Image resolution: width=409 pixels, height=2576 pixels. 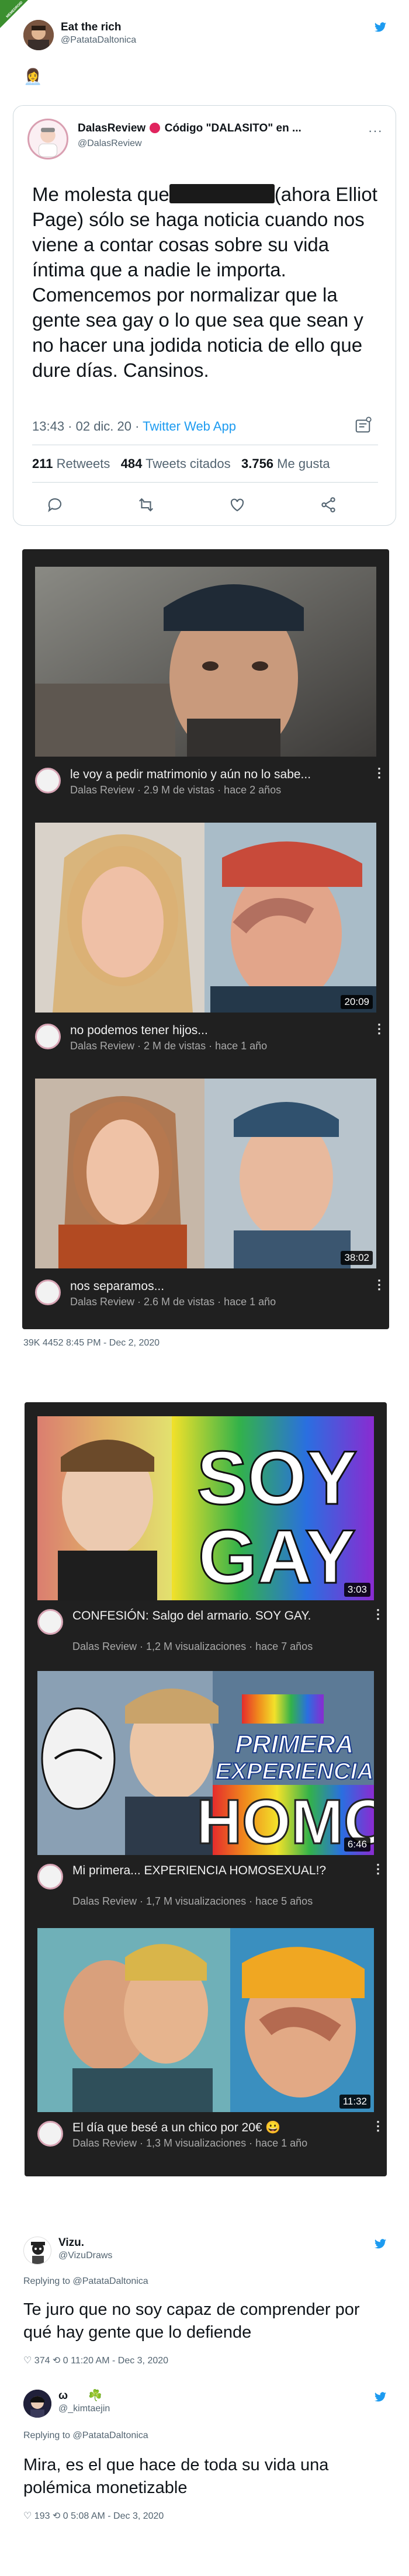 What do you see at coordinates (98, 40) in the screenshot?
I see `author-handle: @PatataDaltonica` at bounding box center [98, 40].